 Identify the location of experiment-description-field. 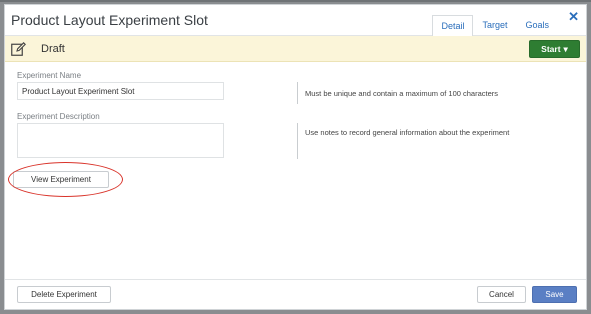
(120, 140).